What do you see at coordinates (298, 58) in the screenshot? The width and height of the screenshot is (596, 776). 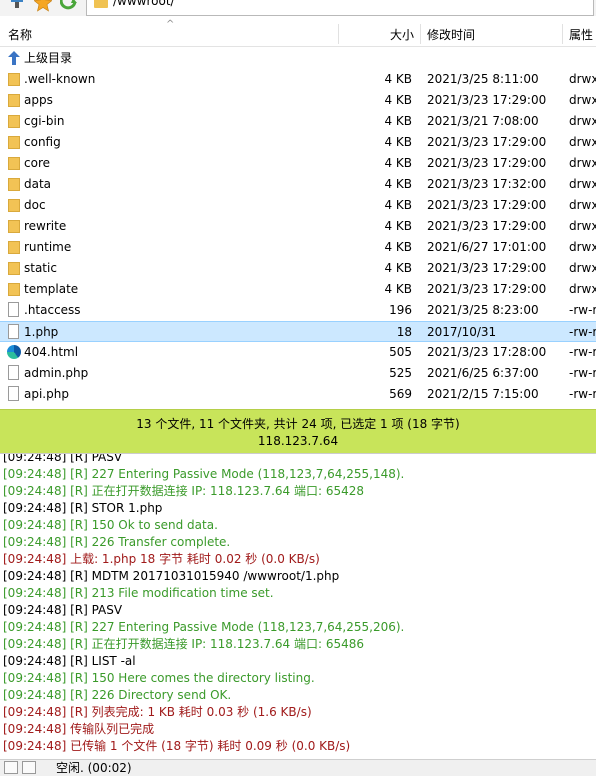 I see `parent-directory-row: 上级目录` at bounding box center [298, 58].